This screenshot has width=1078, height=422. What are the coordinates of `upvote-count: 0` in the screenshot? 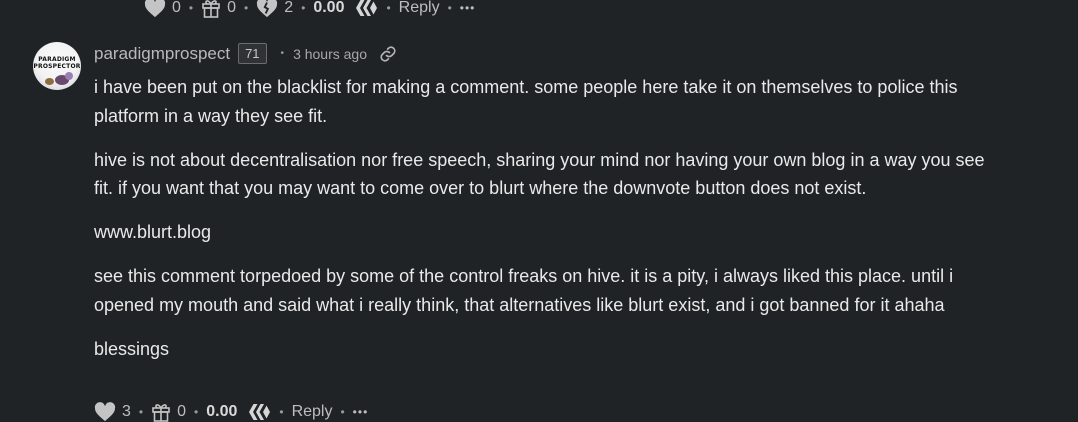 It's located at (176, 8).